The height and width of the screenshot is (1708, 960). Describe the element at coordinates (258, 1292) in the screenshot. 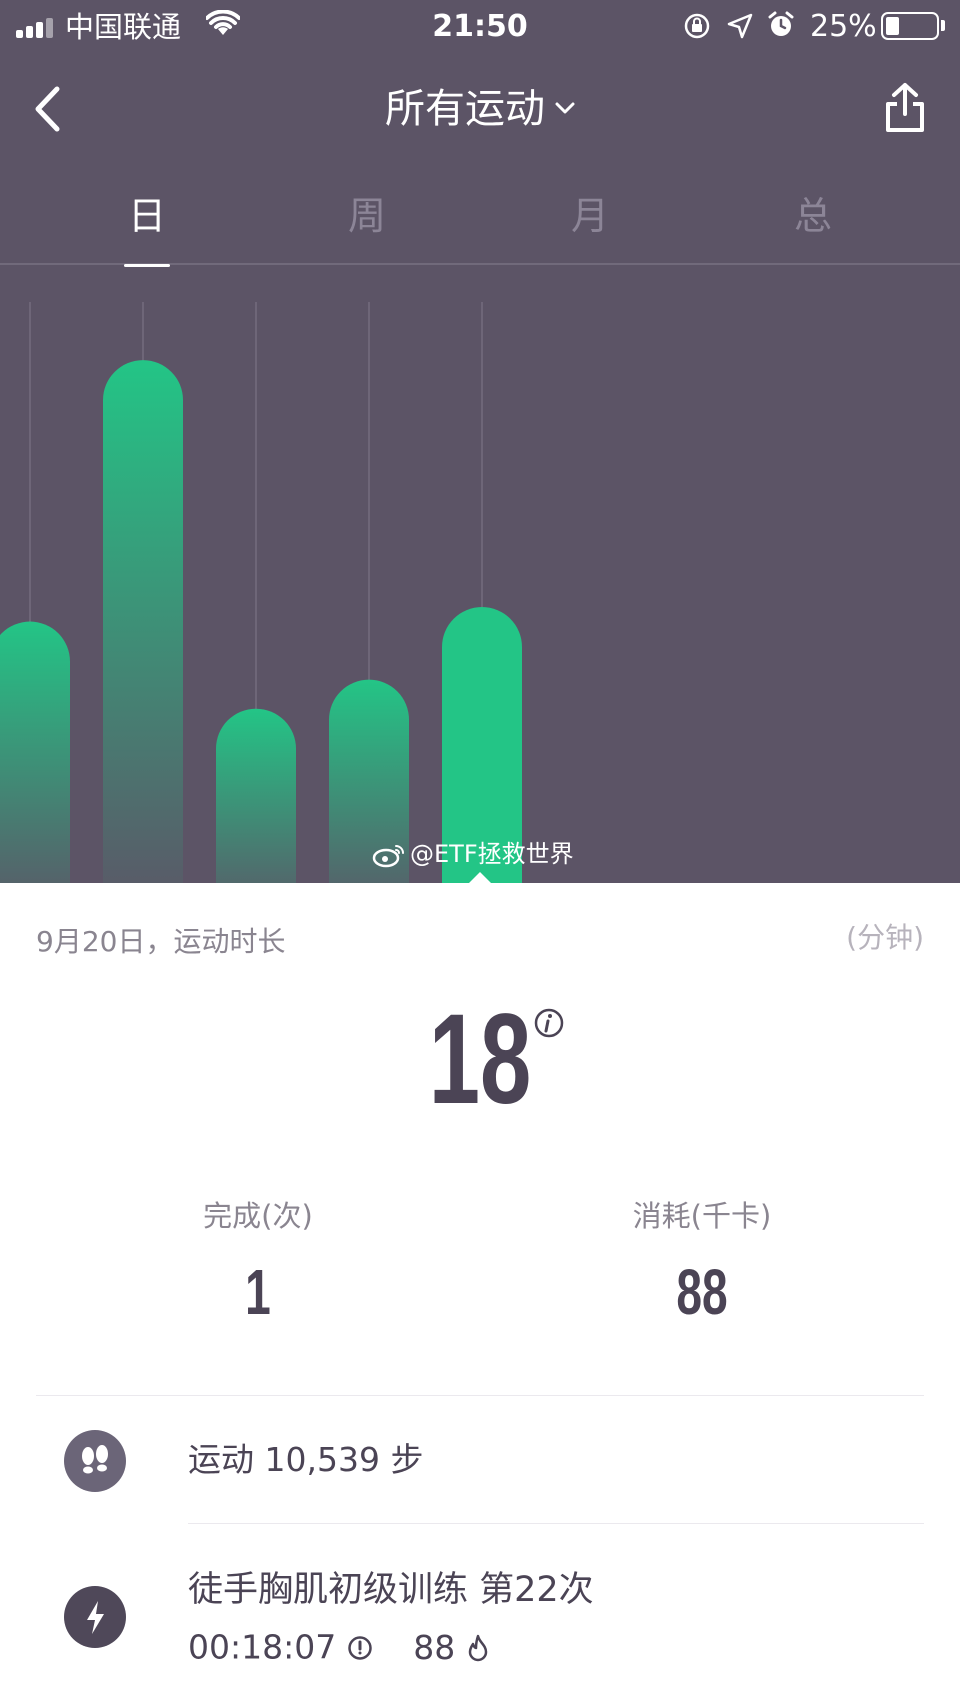

I see `completed-value: 1` at that location.